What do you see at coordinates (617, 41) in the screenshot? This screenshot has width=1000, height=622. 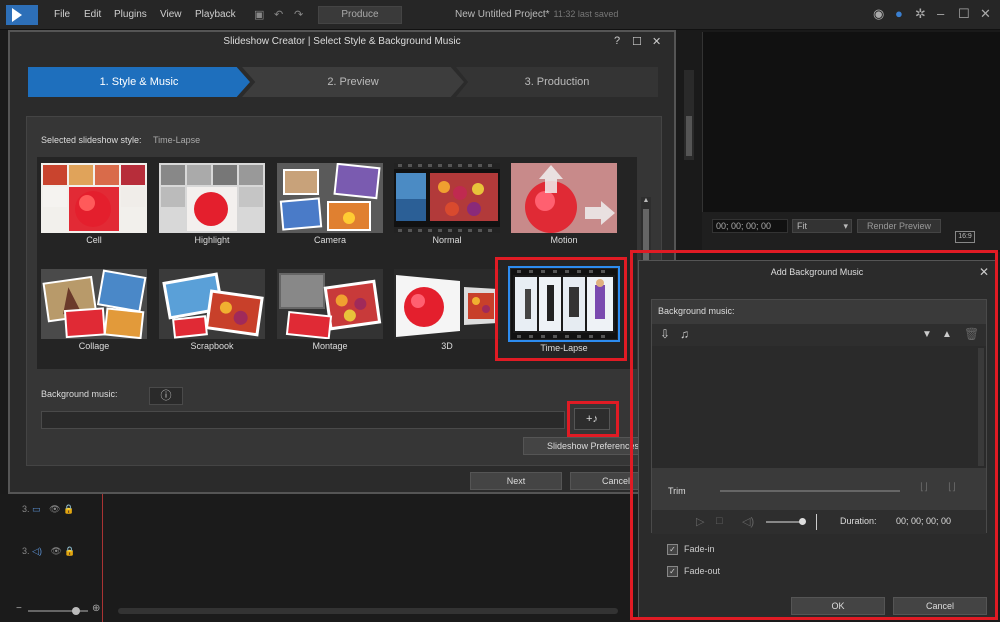 I see `help-icon: ?` at bounding box center [617, 41].